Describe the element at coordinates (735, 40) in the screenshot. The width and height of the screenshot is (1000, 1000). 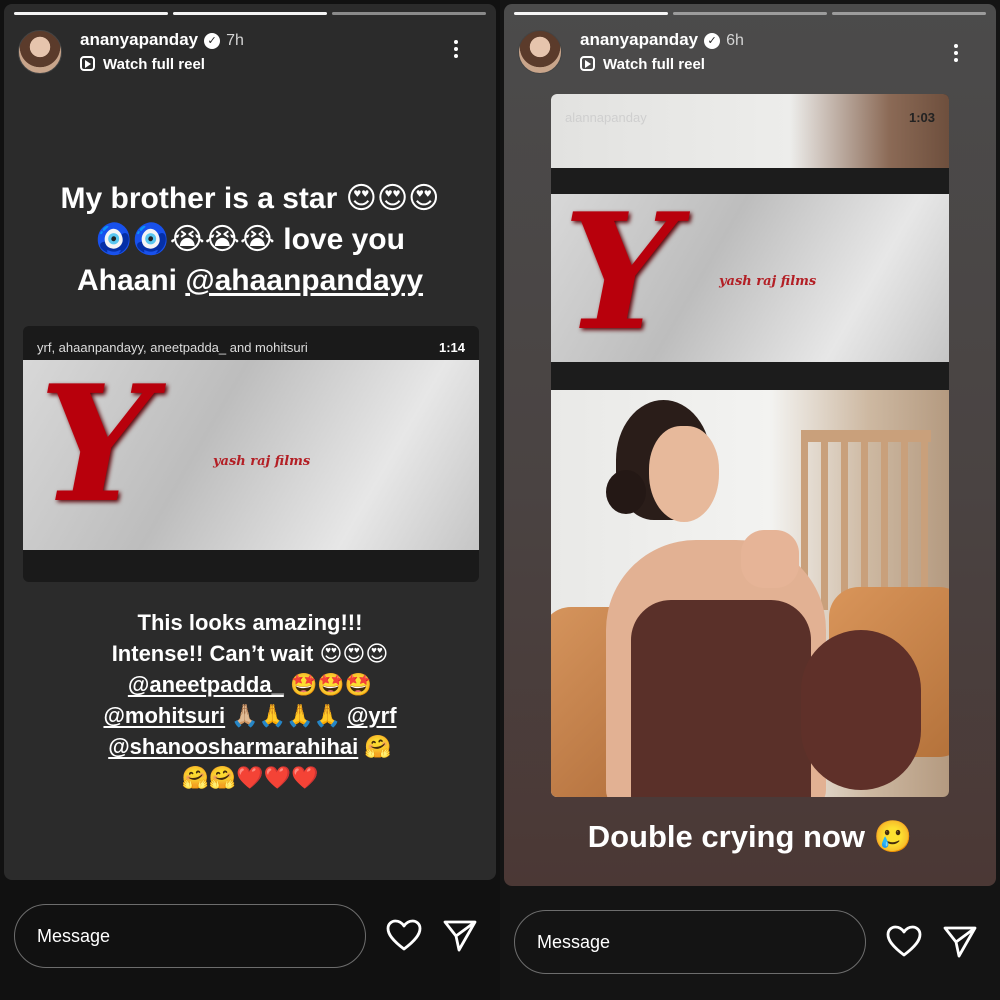
I see `post-time: 6h` at that location.